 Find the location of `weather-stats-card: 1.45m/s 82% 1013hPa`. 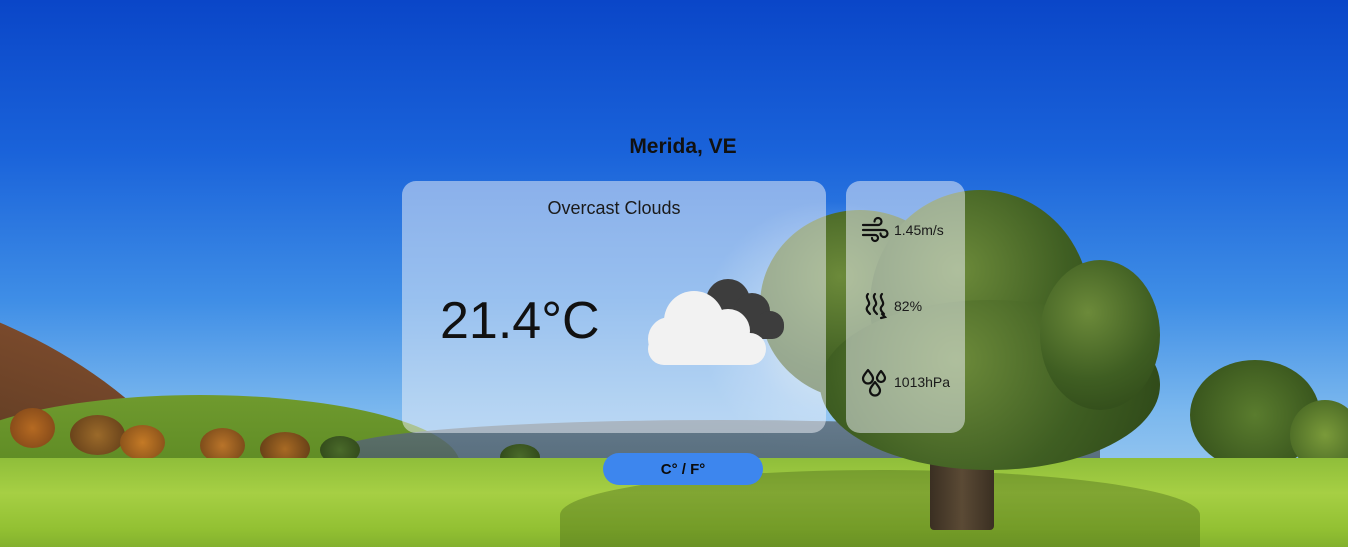

weather-stats-card: 1.45m/s 82% 1013hPa is located at coordinates (905, 307).